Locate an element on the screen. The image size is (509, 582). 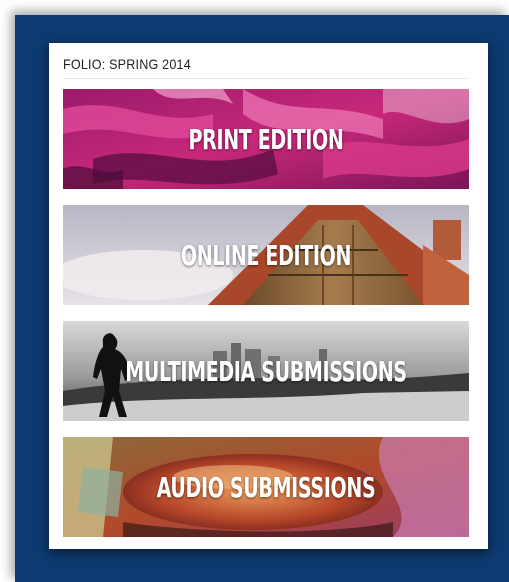
audio-submissions-label: AUDIO SUBMISSIONS is located at coordinates (266, 487).